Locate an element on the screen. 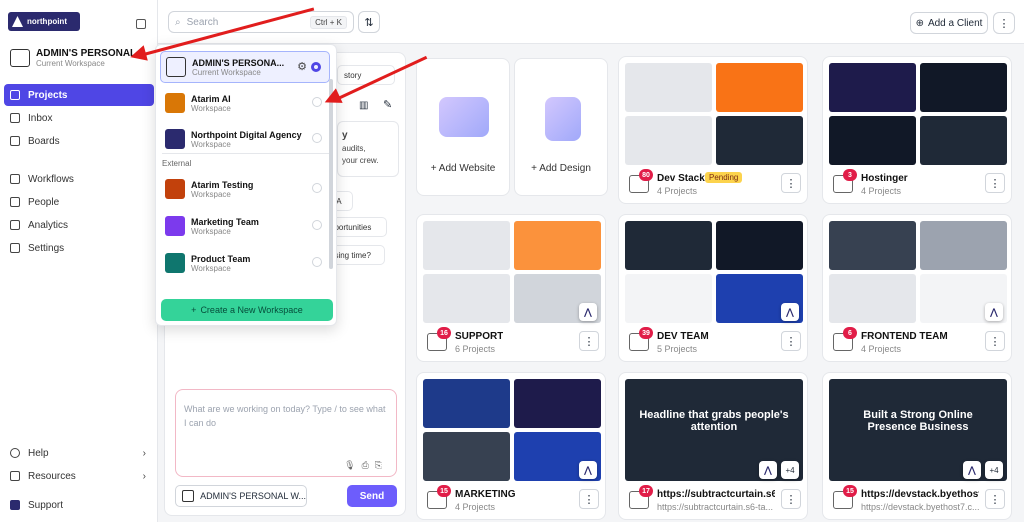 The height and width of the screenshot is (522, 1024). notification-count: 6 is located at coordinates (850, 333).